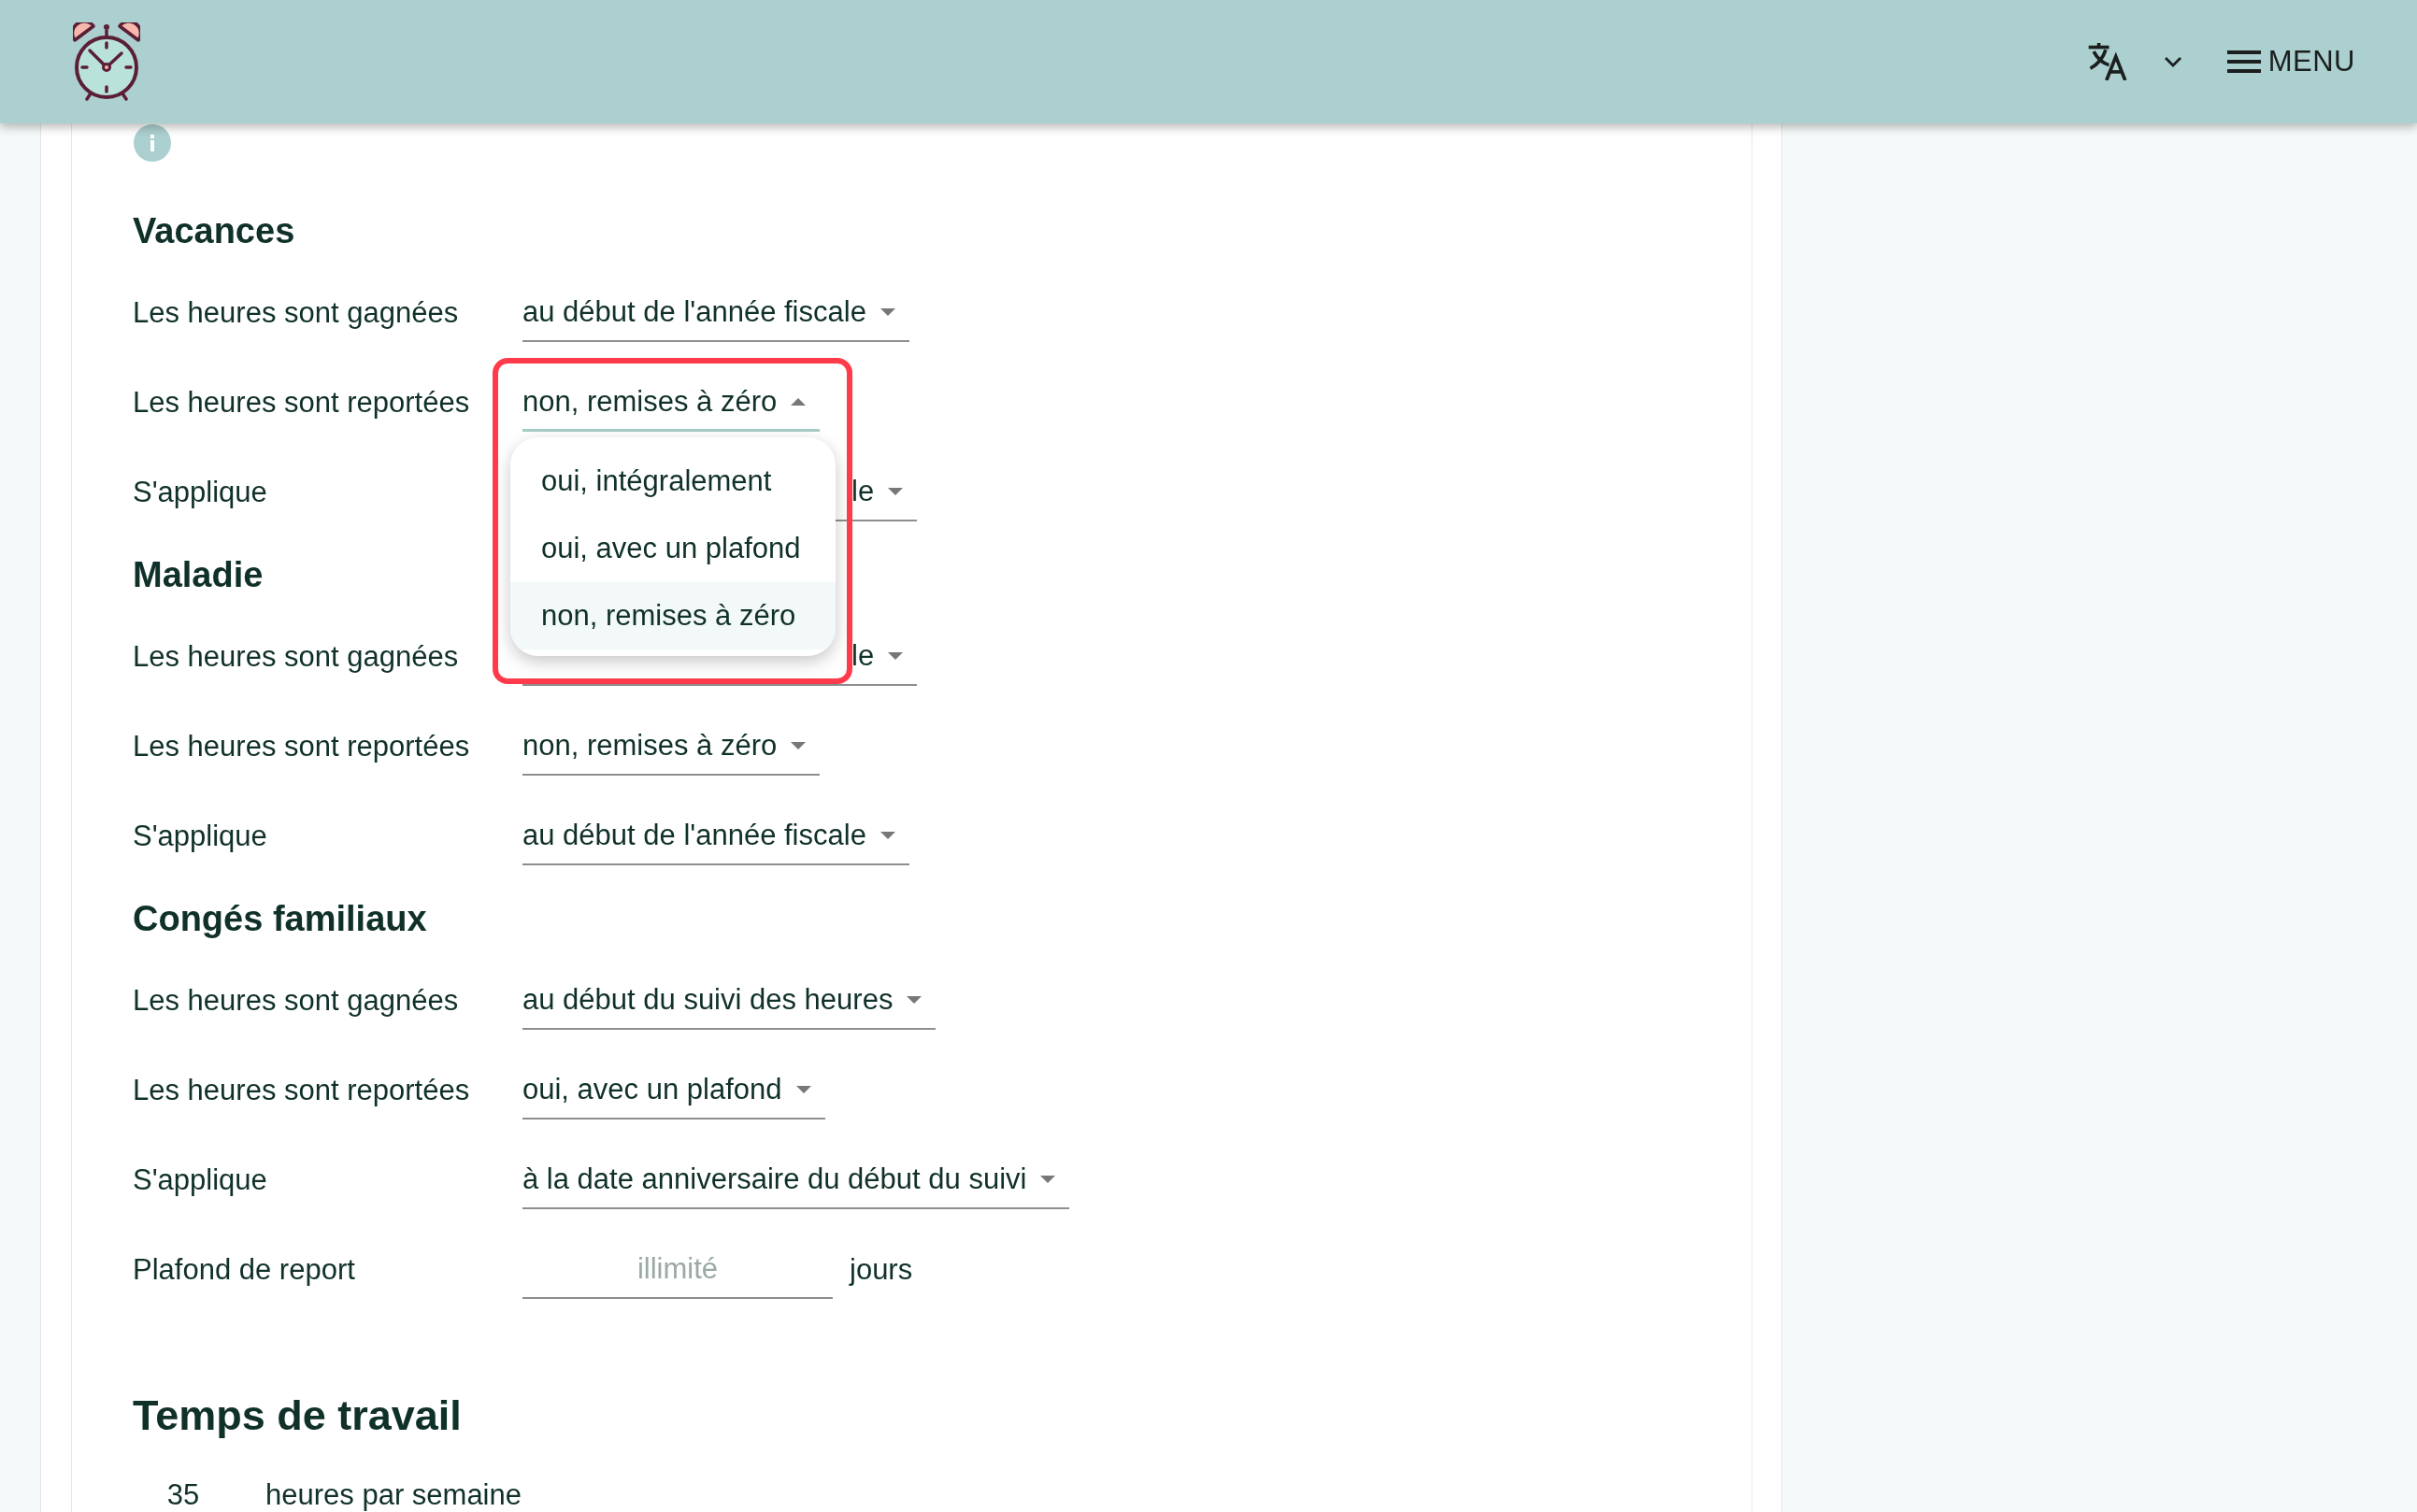 The height and width of the screenshot is (1512, 2417). What do you see at coordinates (673, 481) in the screenshot?
I see `dropdown-option: oui, intégralement` at bounding box center [673, 481].